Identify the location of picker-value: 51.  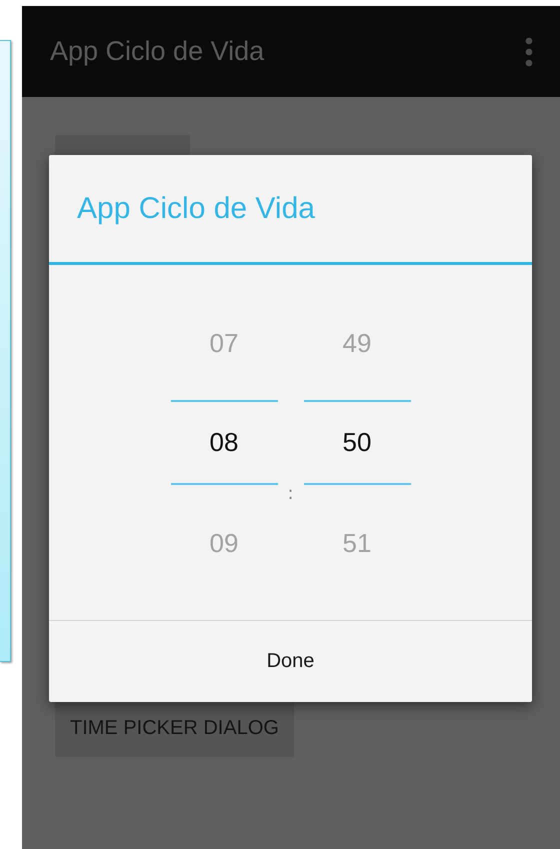
(357, 543).